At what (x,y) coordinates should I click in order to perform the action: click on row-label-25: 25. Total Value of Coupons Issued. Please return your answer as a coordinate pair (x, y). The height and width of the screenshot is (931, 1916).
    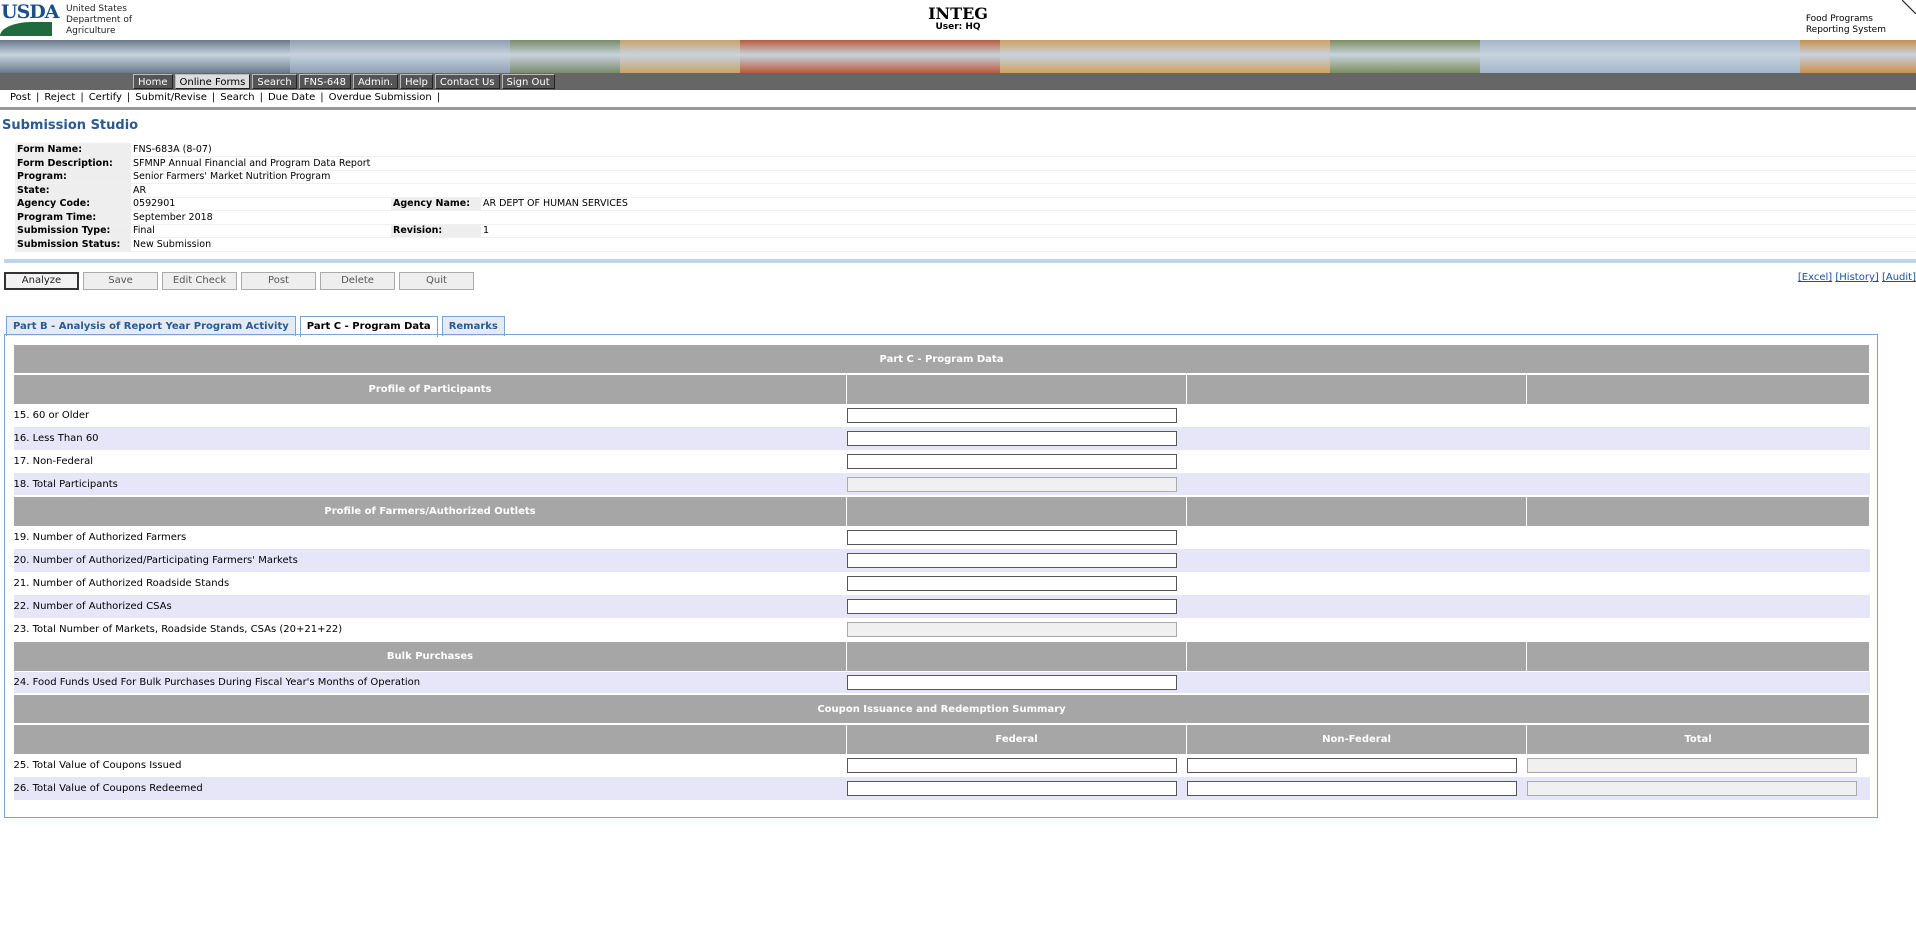
    Looking at the image, I should click on (97, 766).